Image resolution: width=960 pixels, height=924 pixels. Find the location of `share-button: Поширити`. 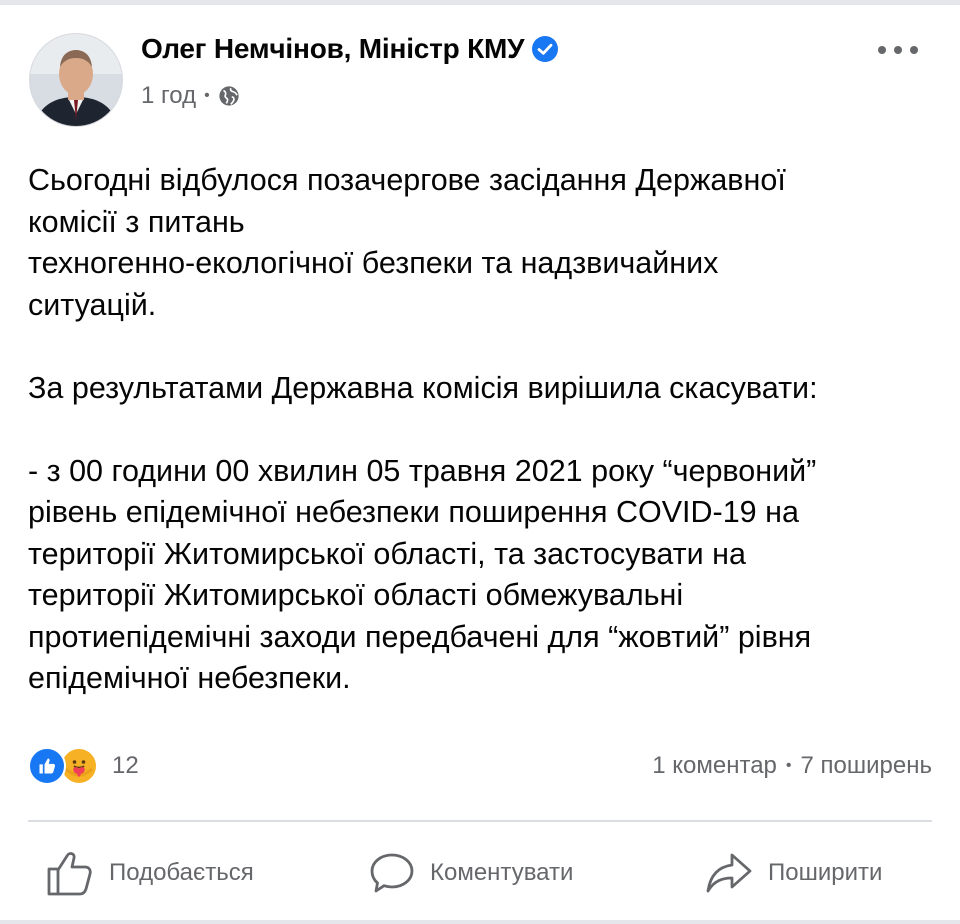

share-button: Поширити is located at coordinates (793, 873).